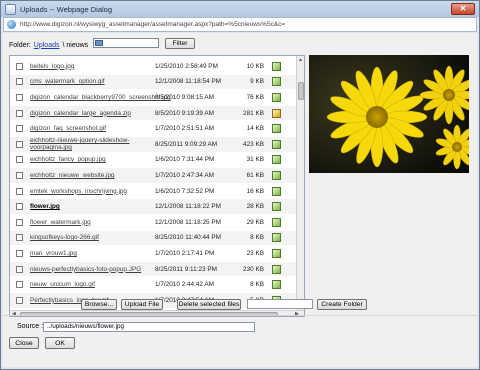 The image size is (480, 370). What do you see at coordinates (463, 9) in the screenshot?
I see `window-close-button: ✕` at bounding box center [463, 9].